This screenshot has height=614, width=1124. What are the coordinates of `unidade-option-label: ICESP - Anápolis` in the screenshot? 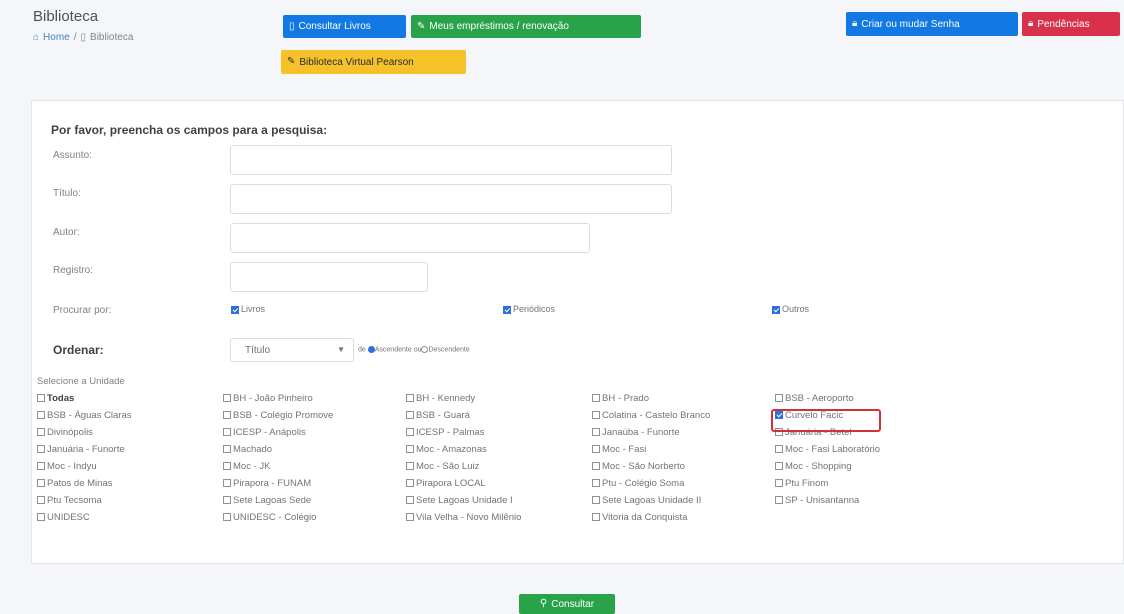 It's located at (269, 432).